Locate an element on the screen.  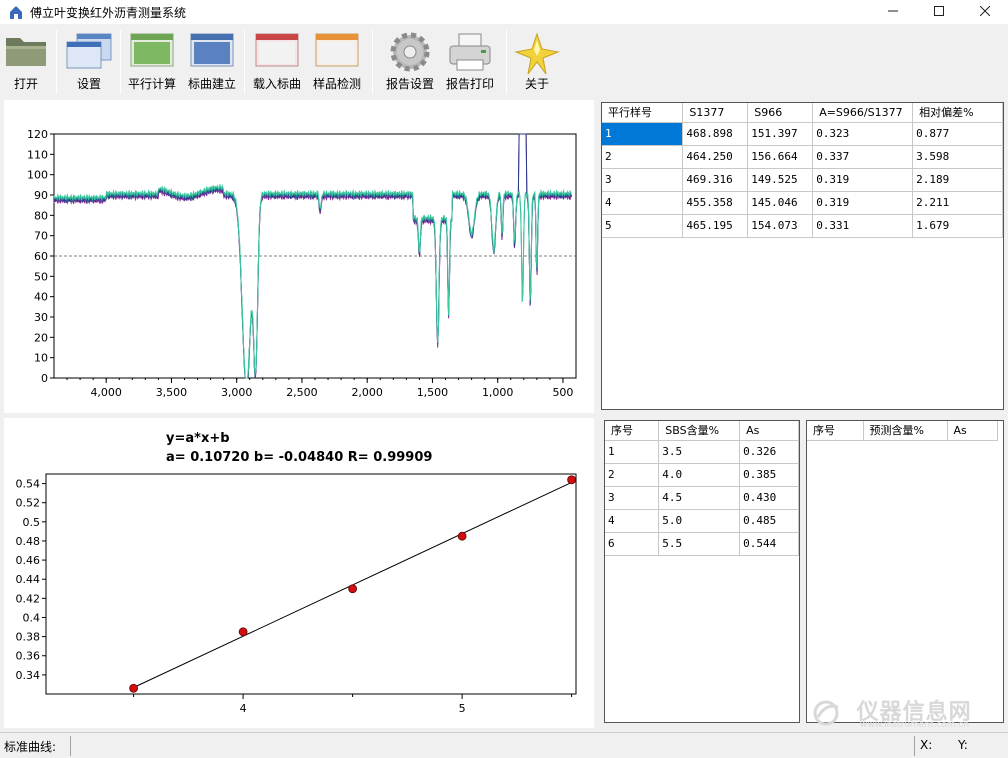
table-cell: 4.0 is located at coordinates (699, 475).